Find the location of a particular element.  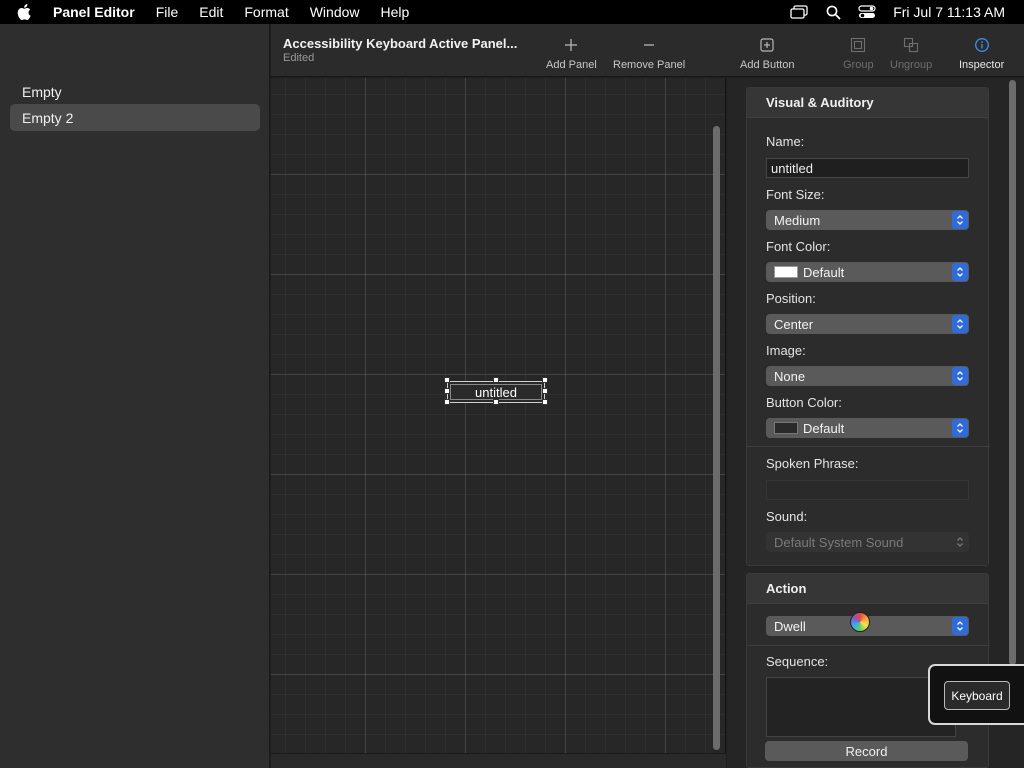

resize-handle-bottom is located at coordinates (496, 402).